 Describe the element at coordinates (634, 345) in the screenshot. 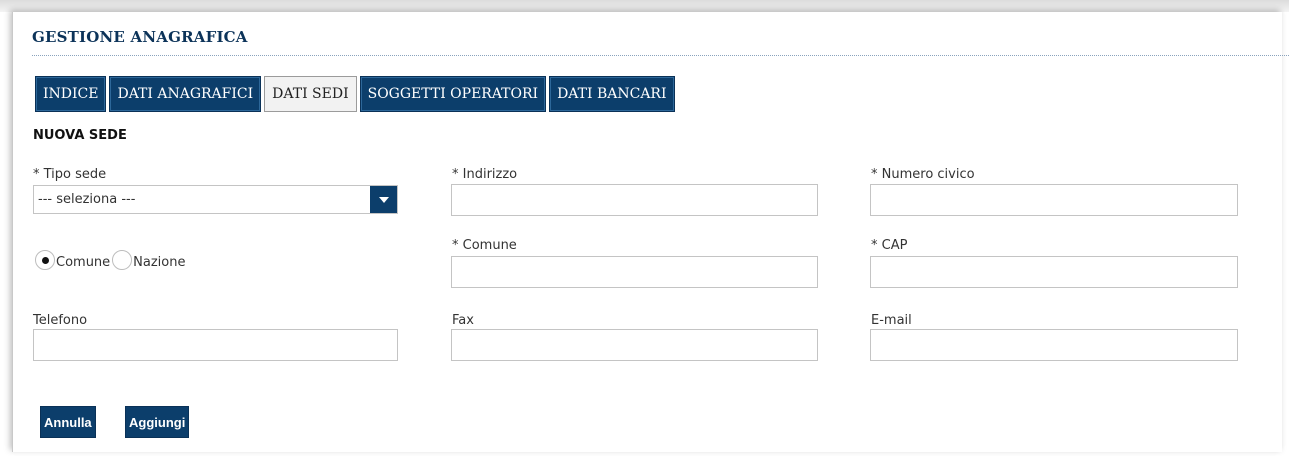

I see `fax-input` at that location.